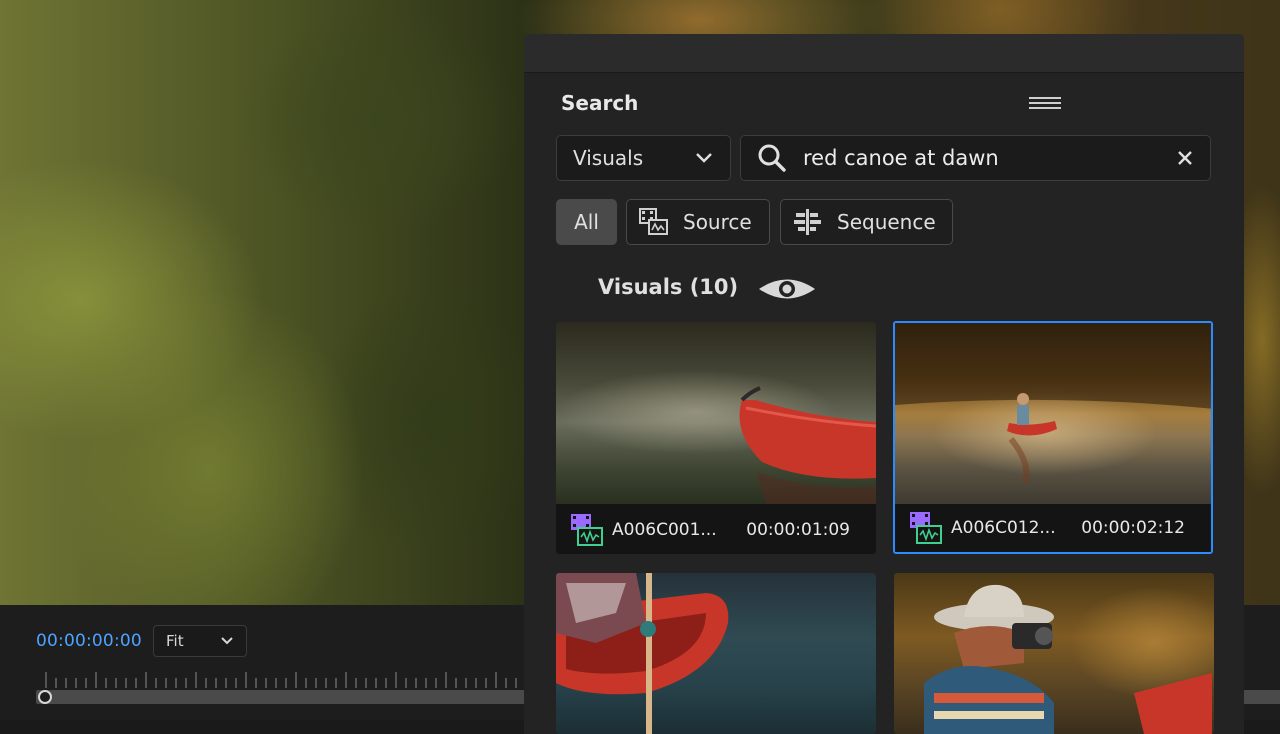  Describe the element at coordinates (281, 680) in the screenshot. I see `time-ruler-ticks` at that location.